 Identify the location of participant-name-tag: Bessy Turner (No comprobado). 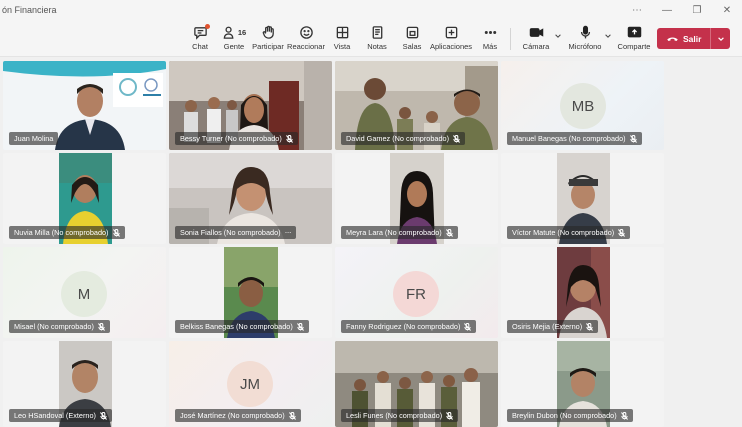
(236, 138).